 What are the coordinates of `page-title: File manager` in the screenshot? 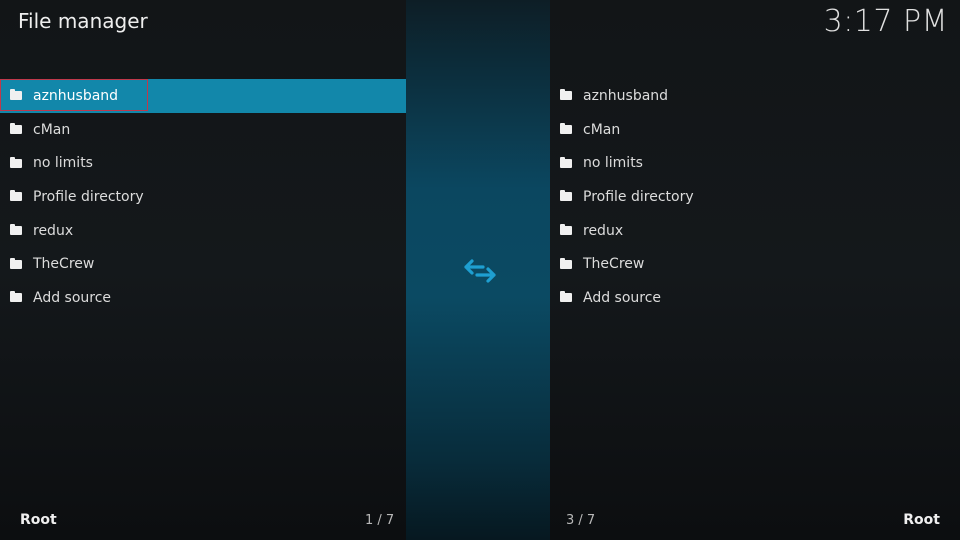 It's located at (83, 21).